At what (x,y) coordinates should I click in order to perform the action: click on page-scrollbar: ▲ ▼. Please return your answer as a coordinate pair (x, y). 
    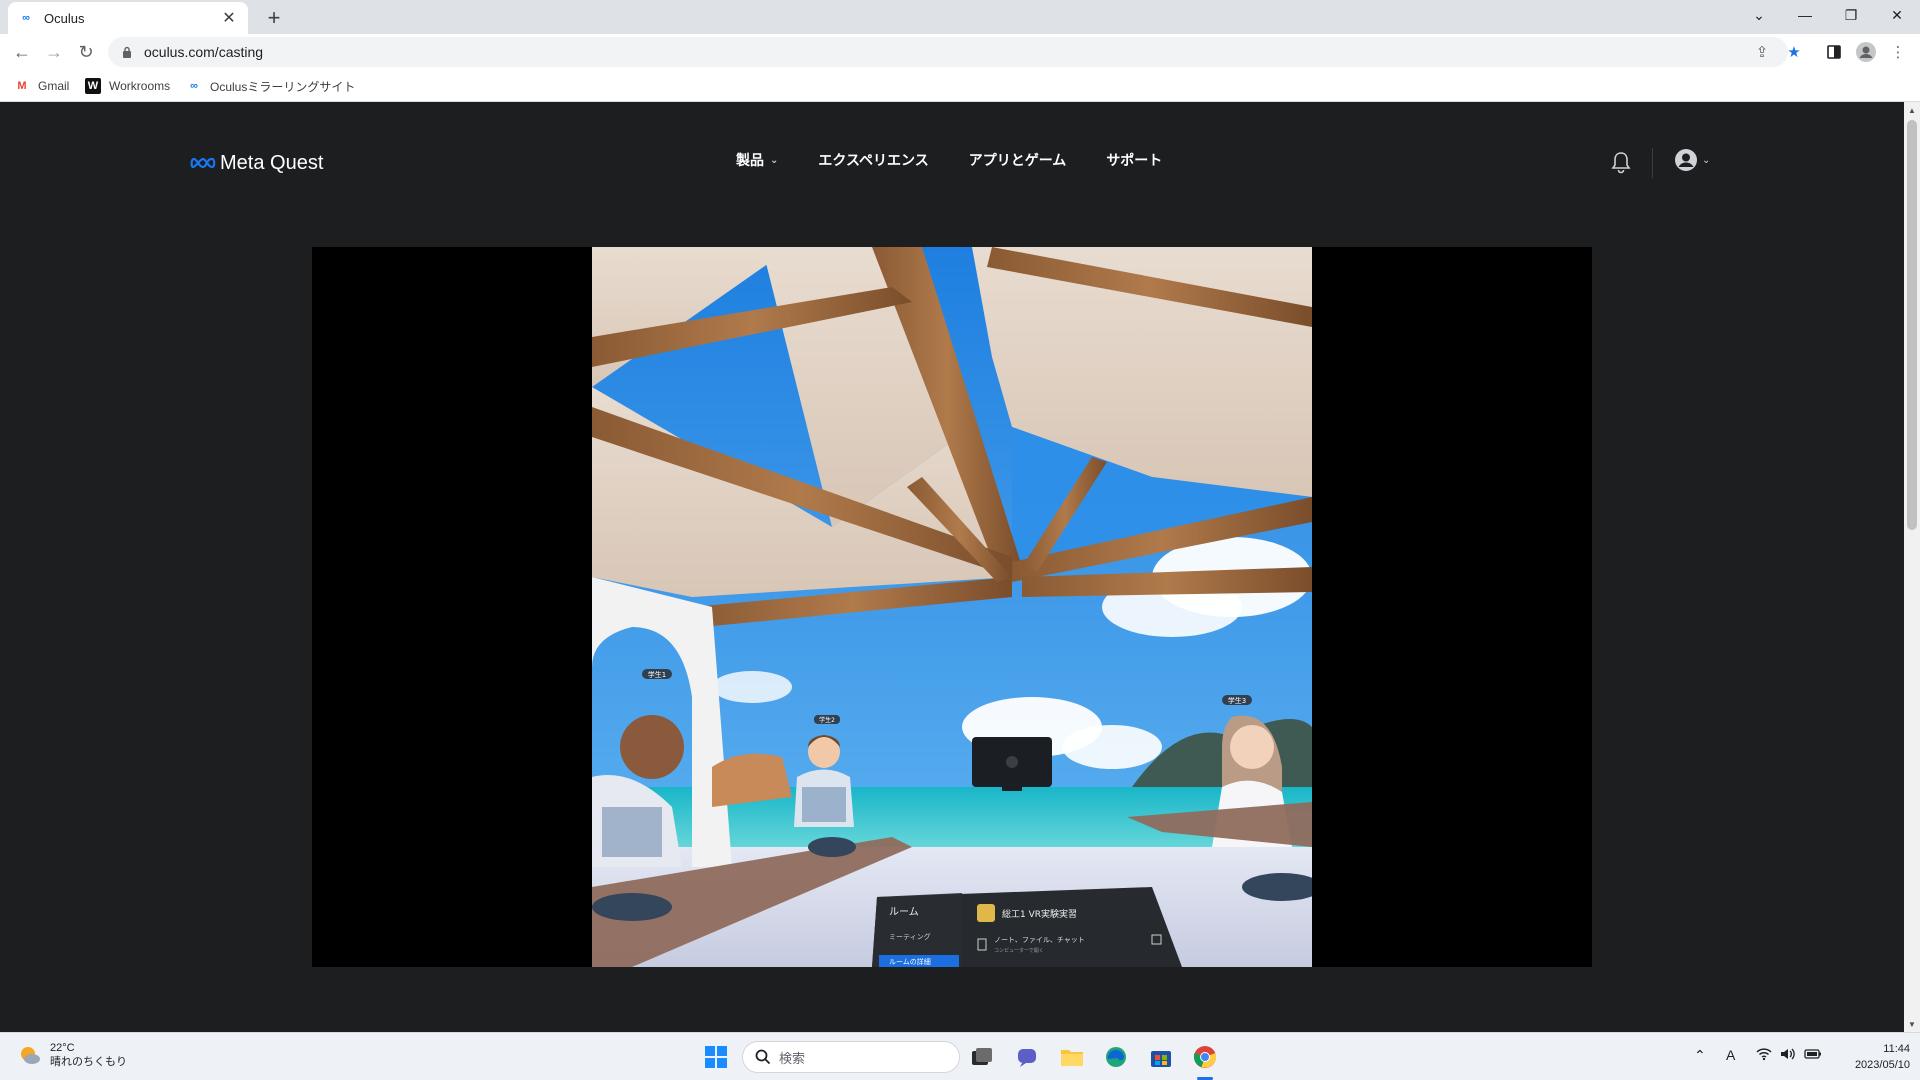
    Looking at the image, I should click on (1912, 567).